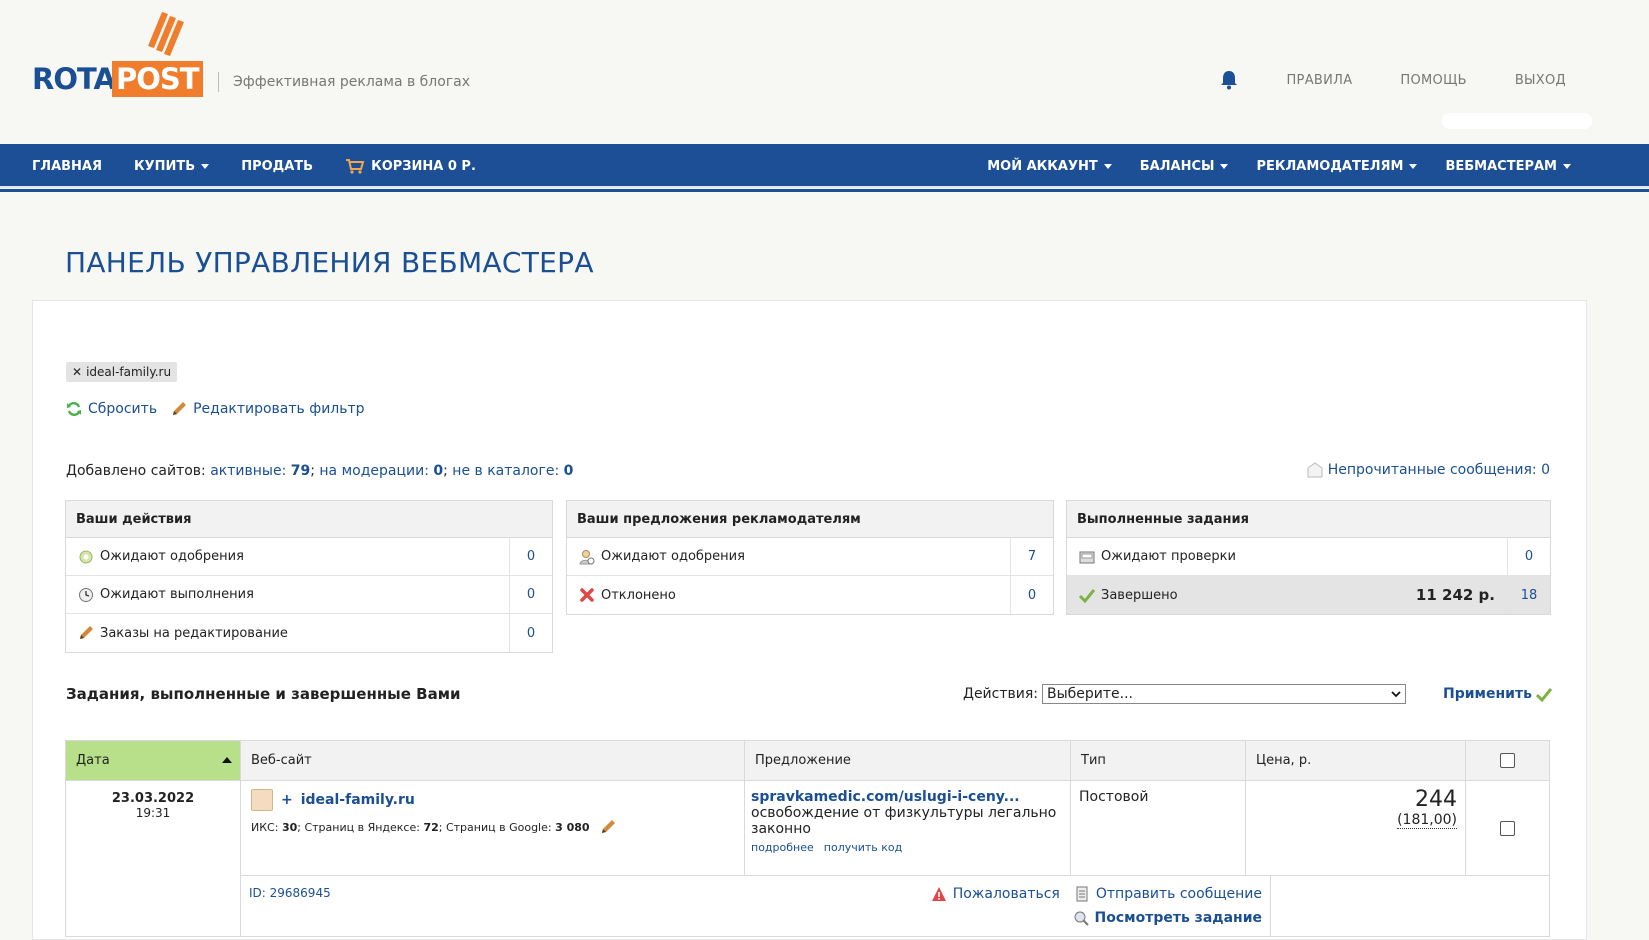 This screenshot has height=940, width=1649. I want to click on nav-sell: ПРОДАТЬ, so click(277, 166).